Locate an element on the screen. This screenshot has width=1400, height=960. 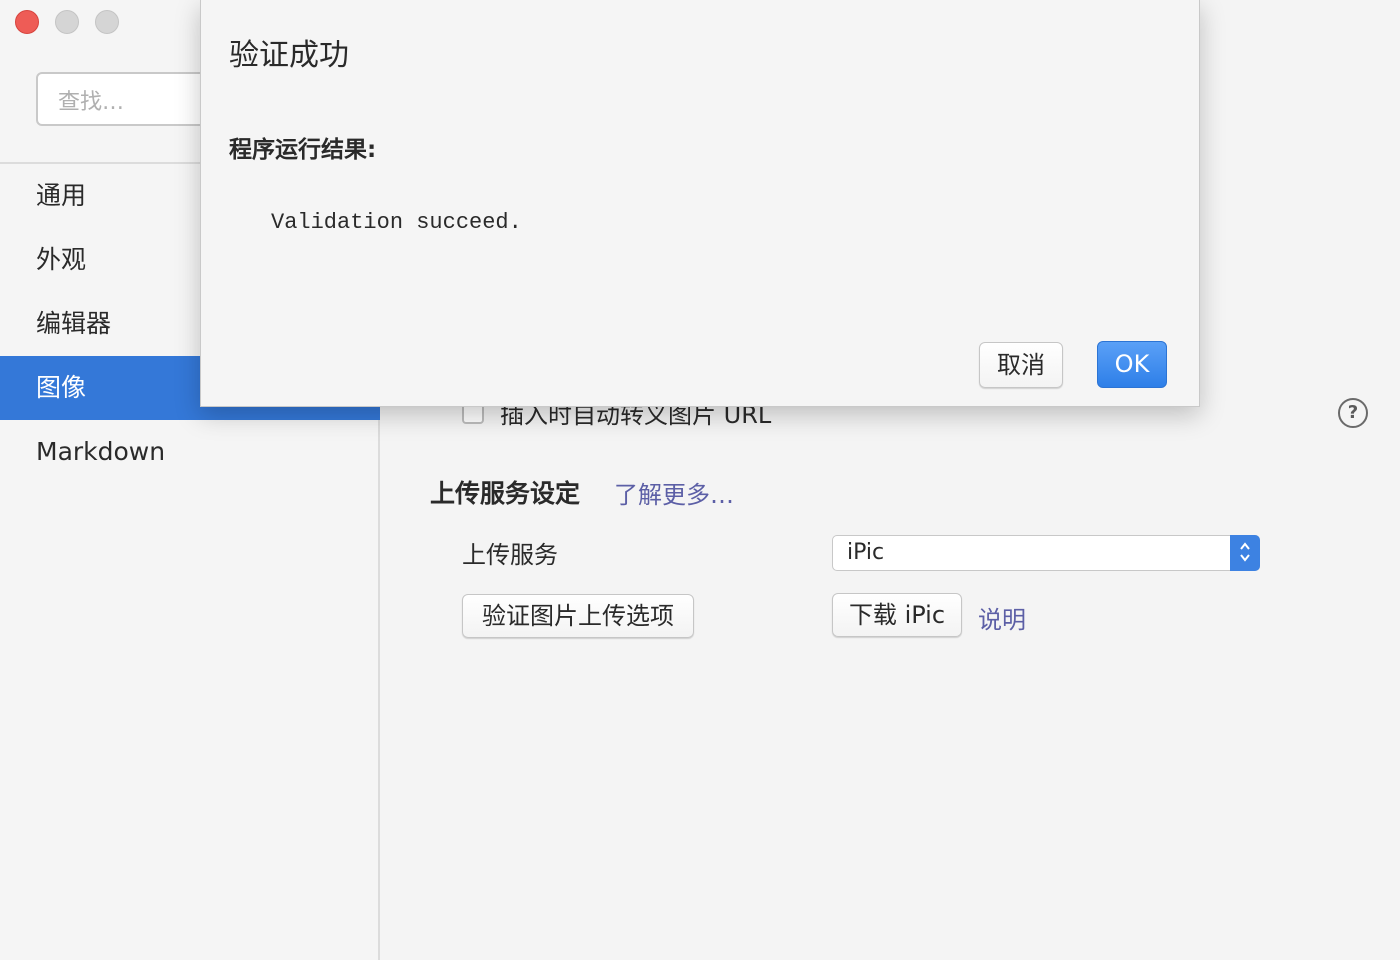
window-controls is located at coordinates (67, 22).